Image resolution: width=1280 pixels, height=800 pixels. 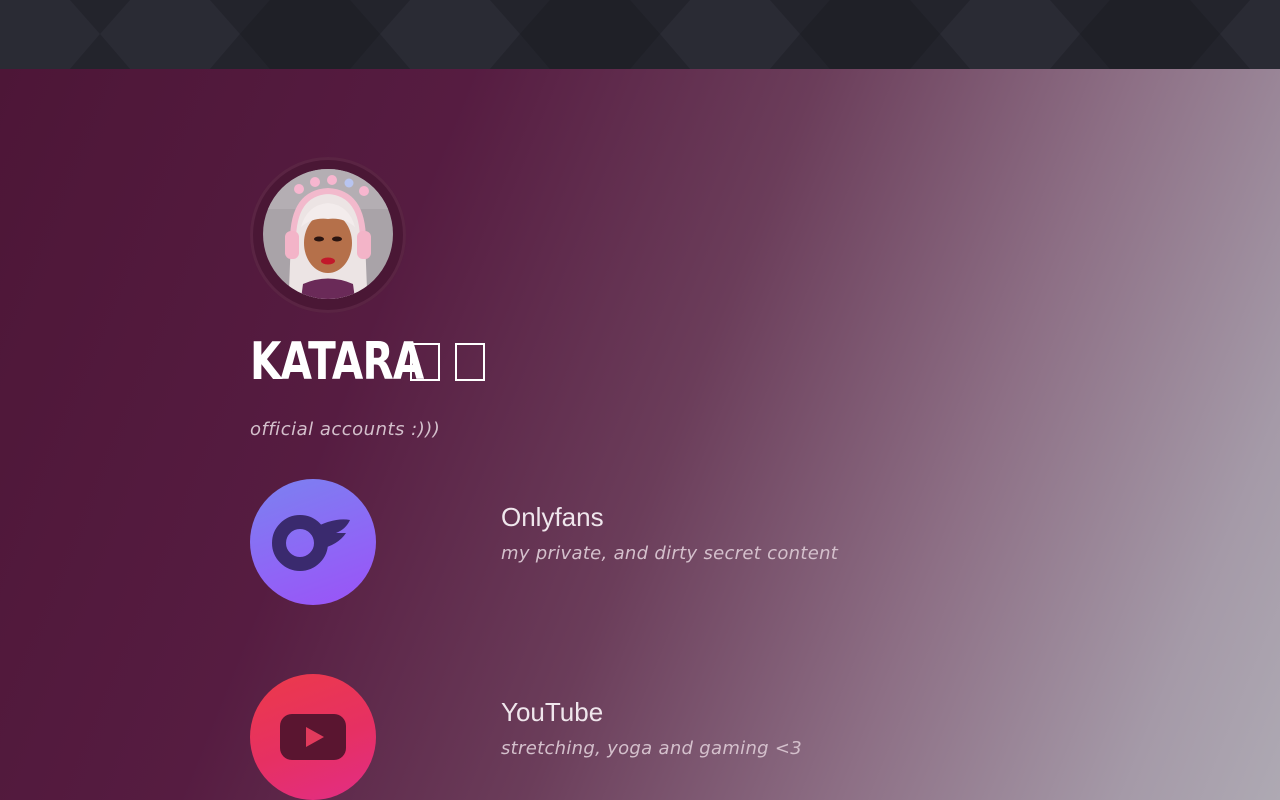 What do you see at coordinates (470, 362) in the screenshot?
I see `missing-glyph-box-icon` at bounding box center [470, 362].